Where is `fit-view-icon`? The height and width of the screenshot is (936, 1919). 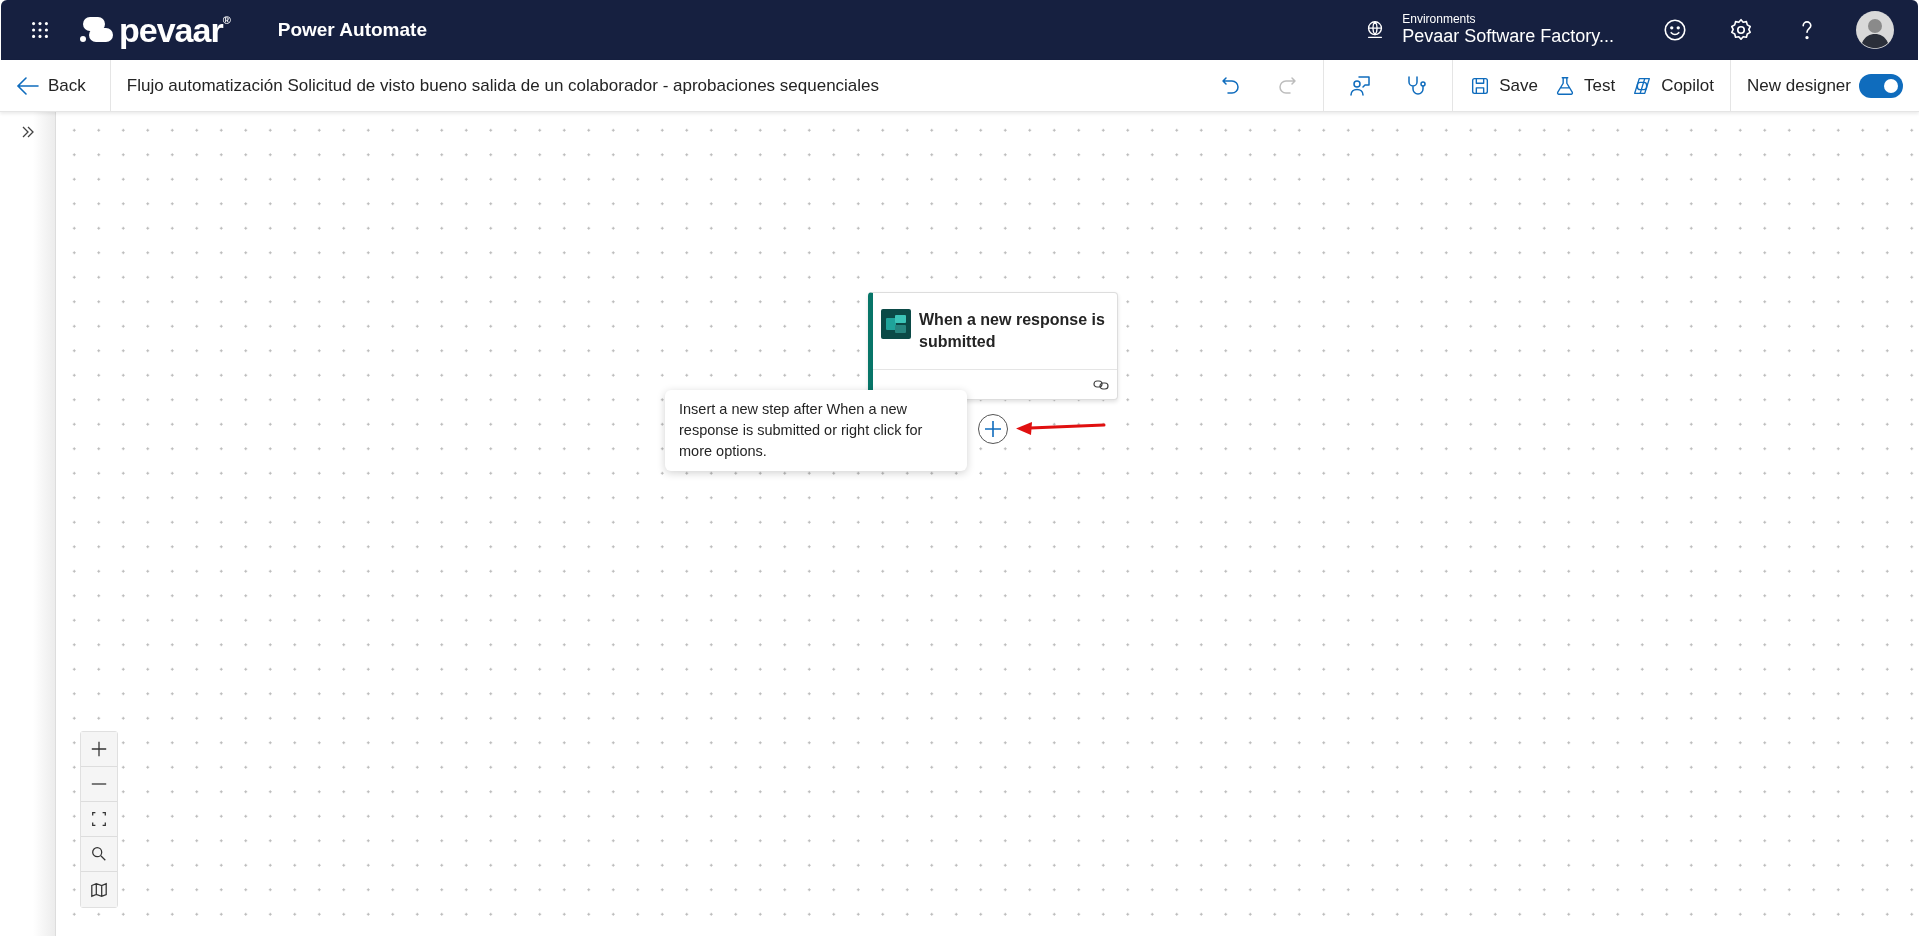
fit-view-icon is located at coordinates (99, 819).